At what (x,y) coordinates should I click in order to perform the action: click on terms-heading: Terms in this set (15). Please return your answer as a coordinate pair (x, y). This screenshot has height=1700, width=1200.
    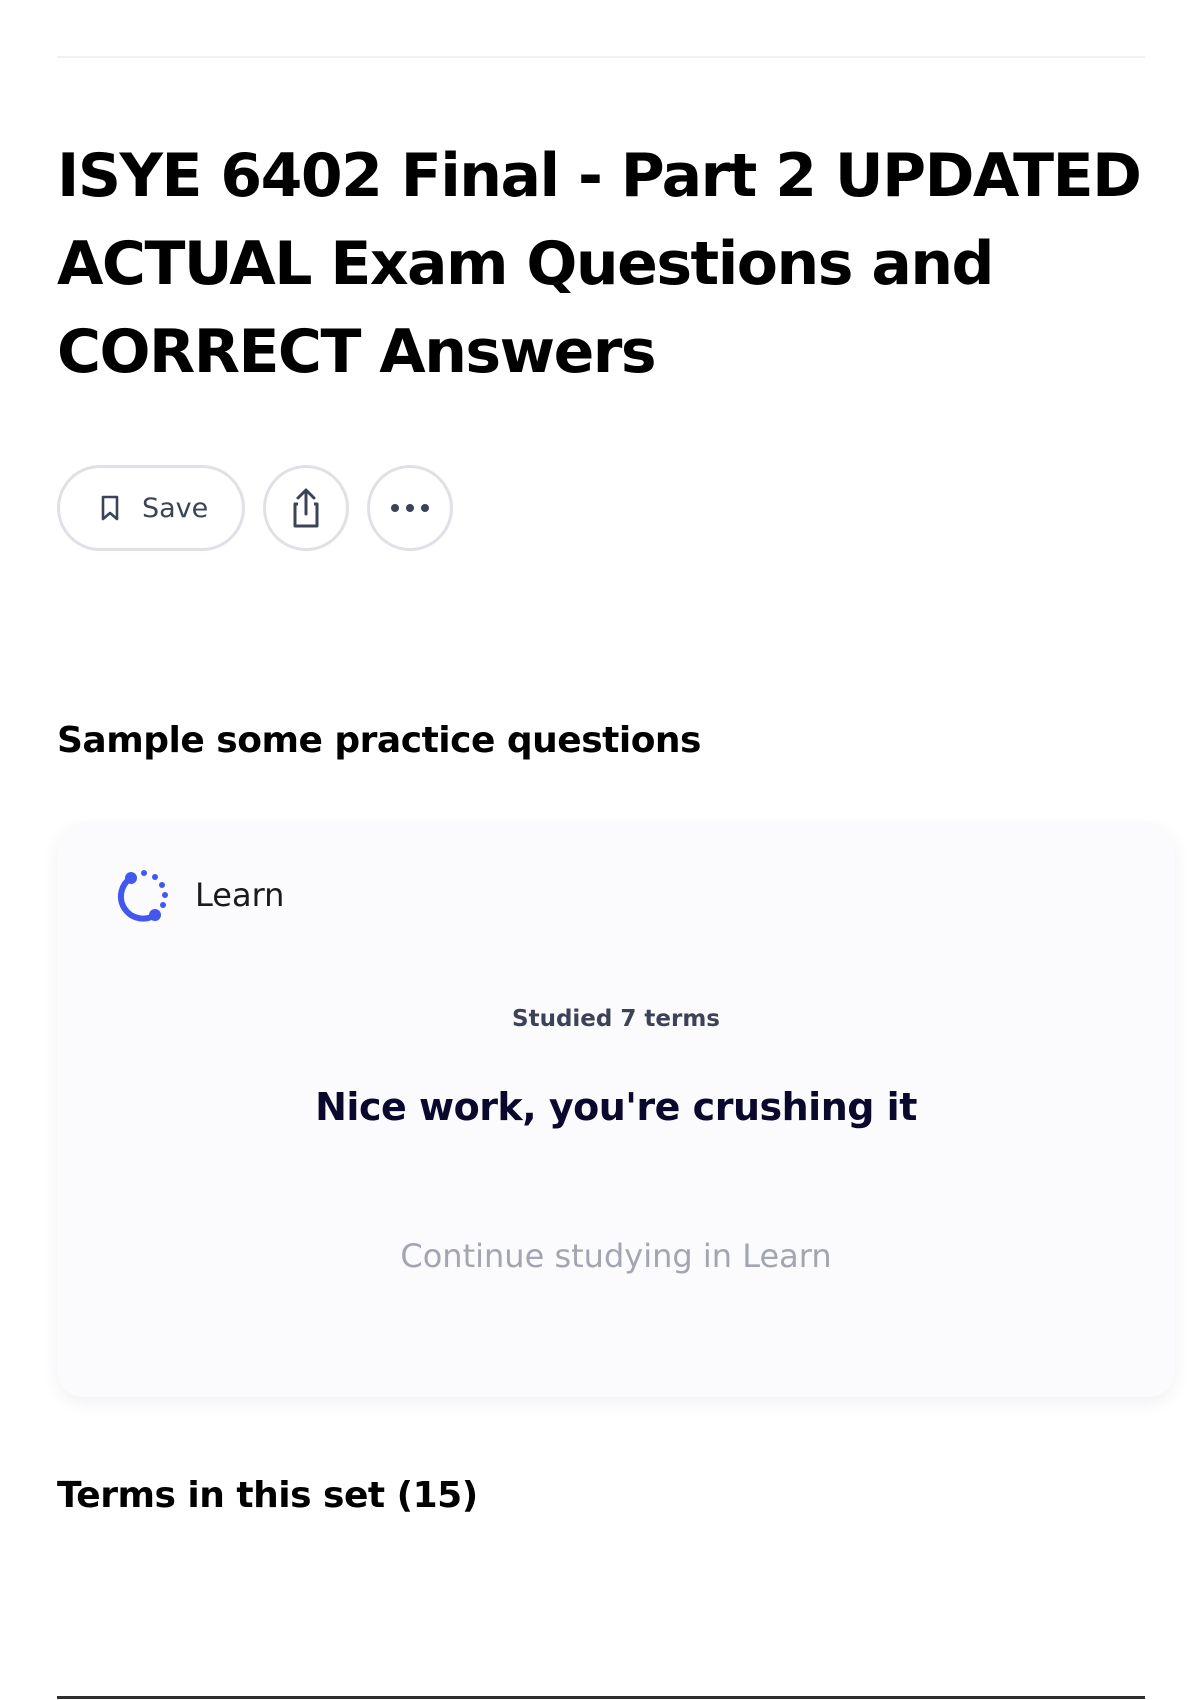
    Looking at the image, I should click on (267, 1495).